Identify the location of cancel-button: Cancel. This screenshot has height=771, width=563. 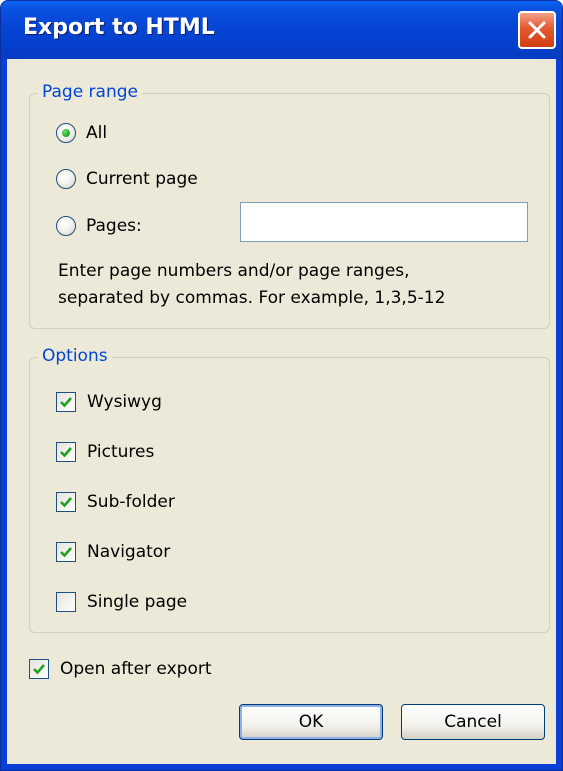
(473, 722).